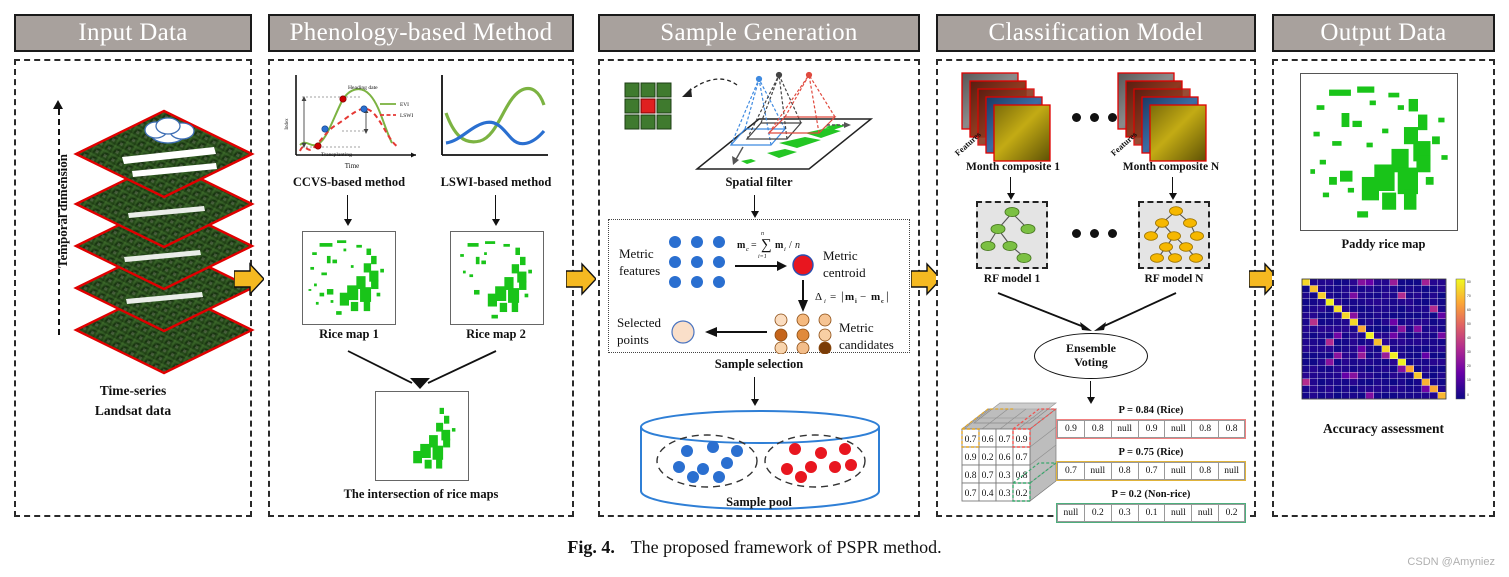 The height and width of the screenshot is (577, 1509). I want to click on probability-row-1: 0.9 0.8 null 0.9 null 0.8 0.8, so click(1151, 429).